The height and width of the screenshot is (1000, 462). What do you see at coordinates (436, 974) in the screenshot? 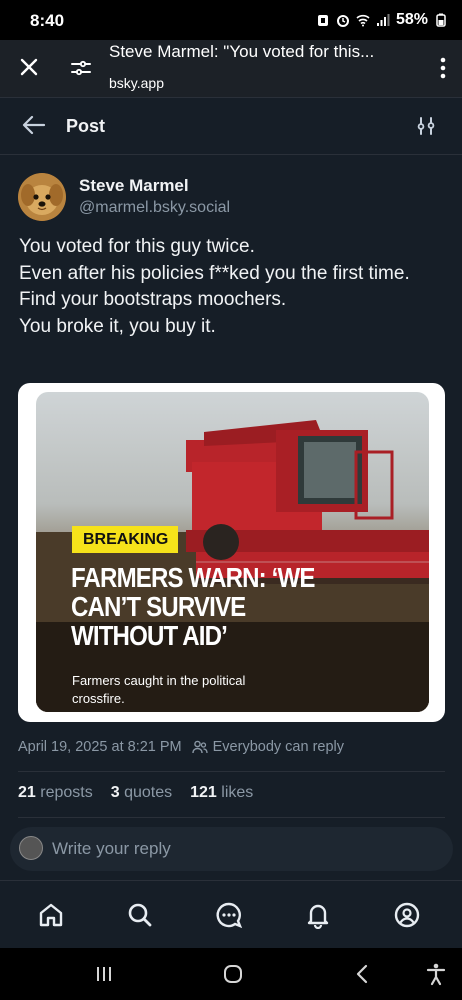
I see `accessibility-icon` at bounding box center [436, 974].